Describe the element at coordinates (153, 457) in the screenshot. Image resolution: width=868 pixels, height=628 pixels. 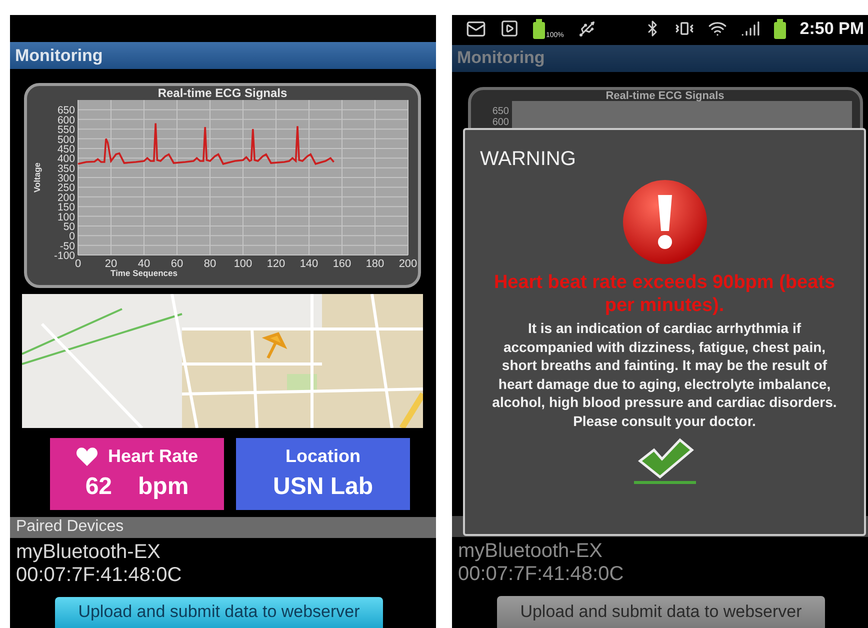
I see `card-label: Heart Rate` at that location.